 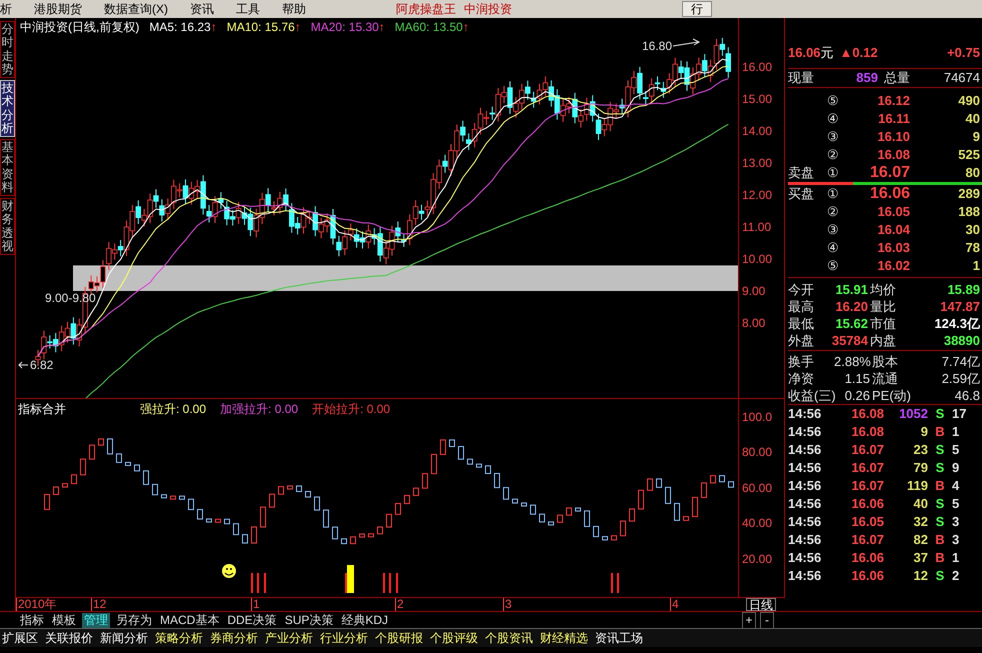 What do you see at coordinates (124, 638) in the screenshot?
I see `info-tab: 新闻分析` at bounding box center [124, 638].